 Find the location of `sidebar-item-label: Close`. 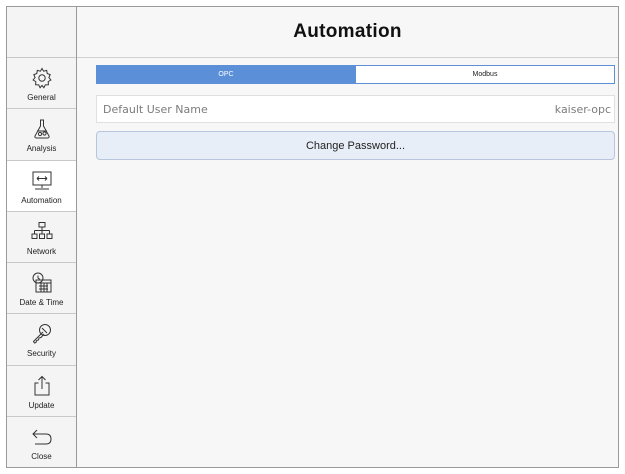

sidebar-item-label: Close is located at coordinates (41, 456).